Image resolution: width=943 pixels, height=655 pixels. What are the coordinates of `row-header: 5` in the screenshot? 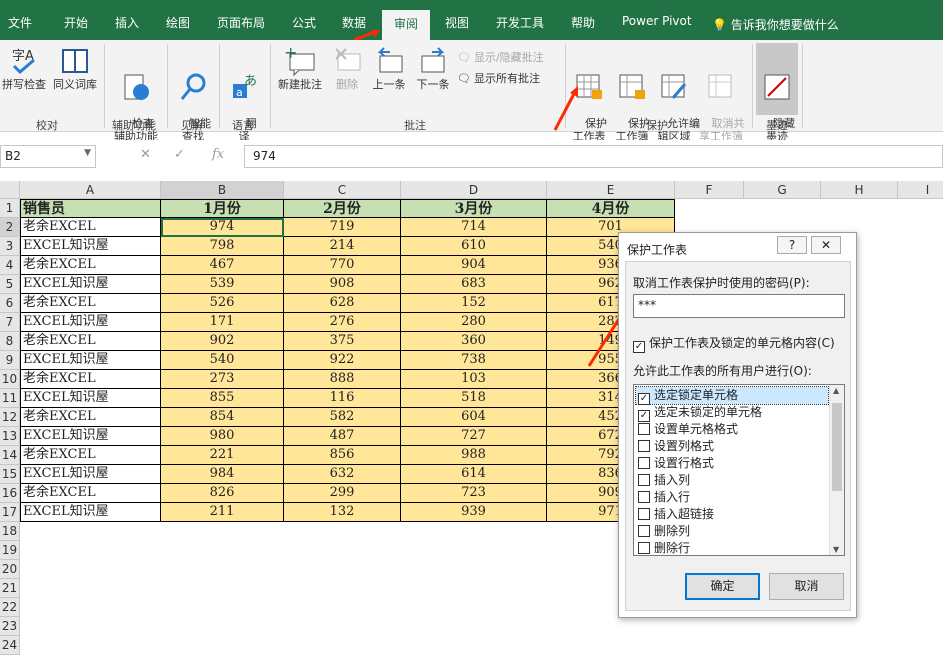 It's located at (10, 284).